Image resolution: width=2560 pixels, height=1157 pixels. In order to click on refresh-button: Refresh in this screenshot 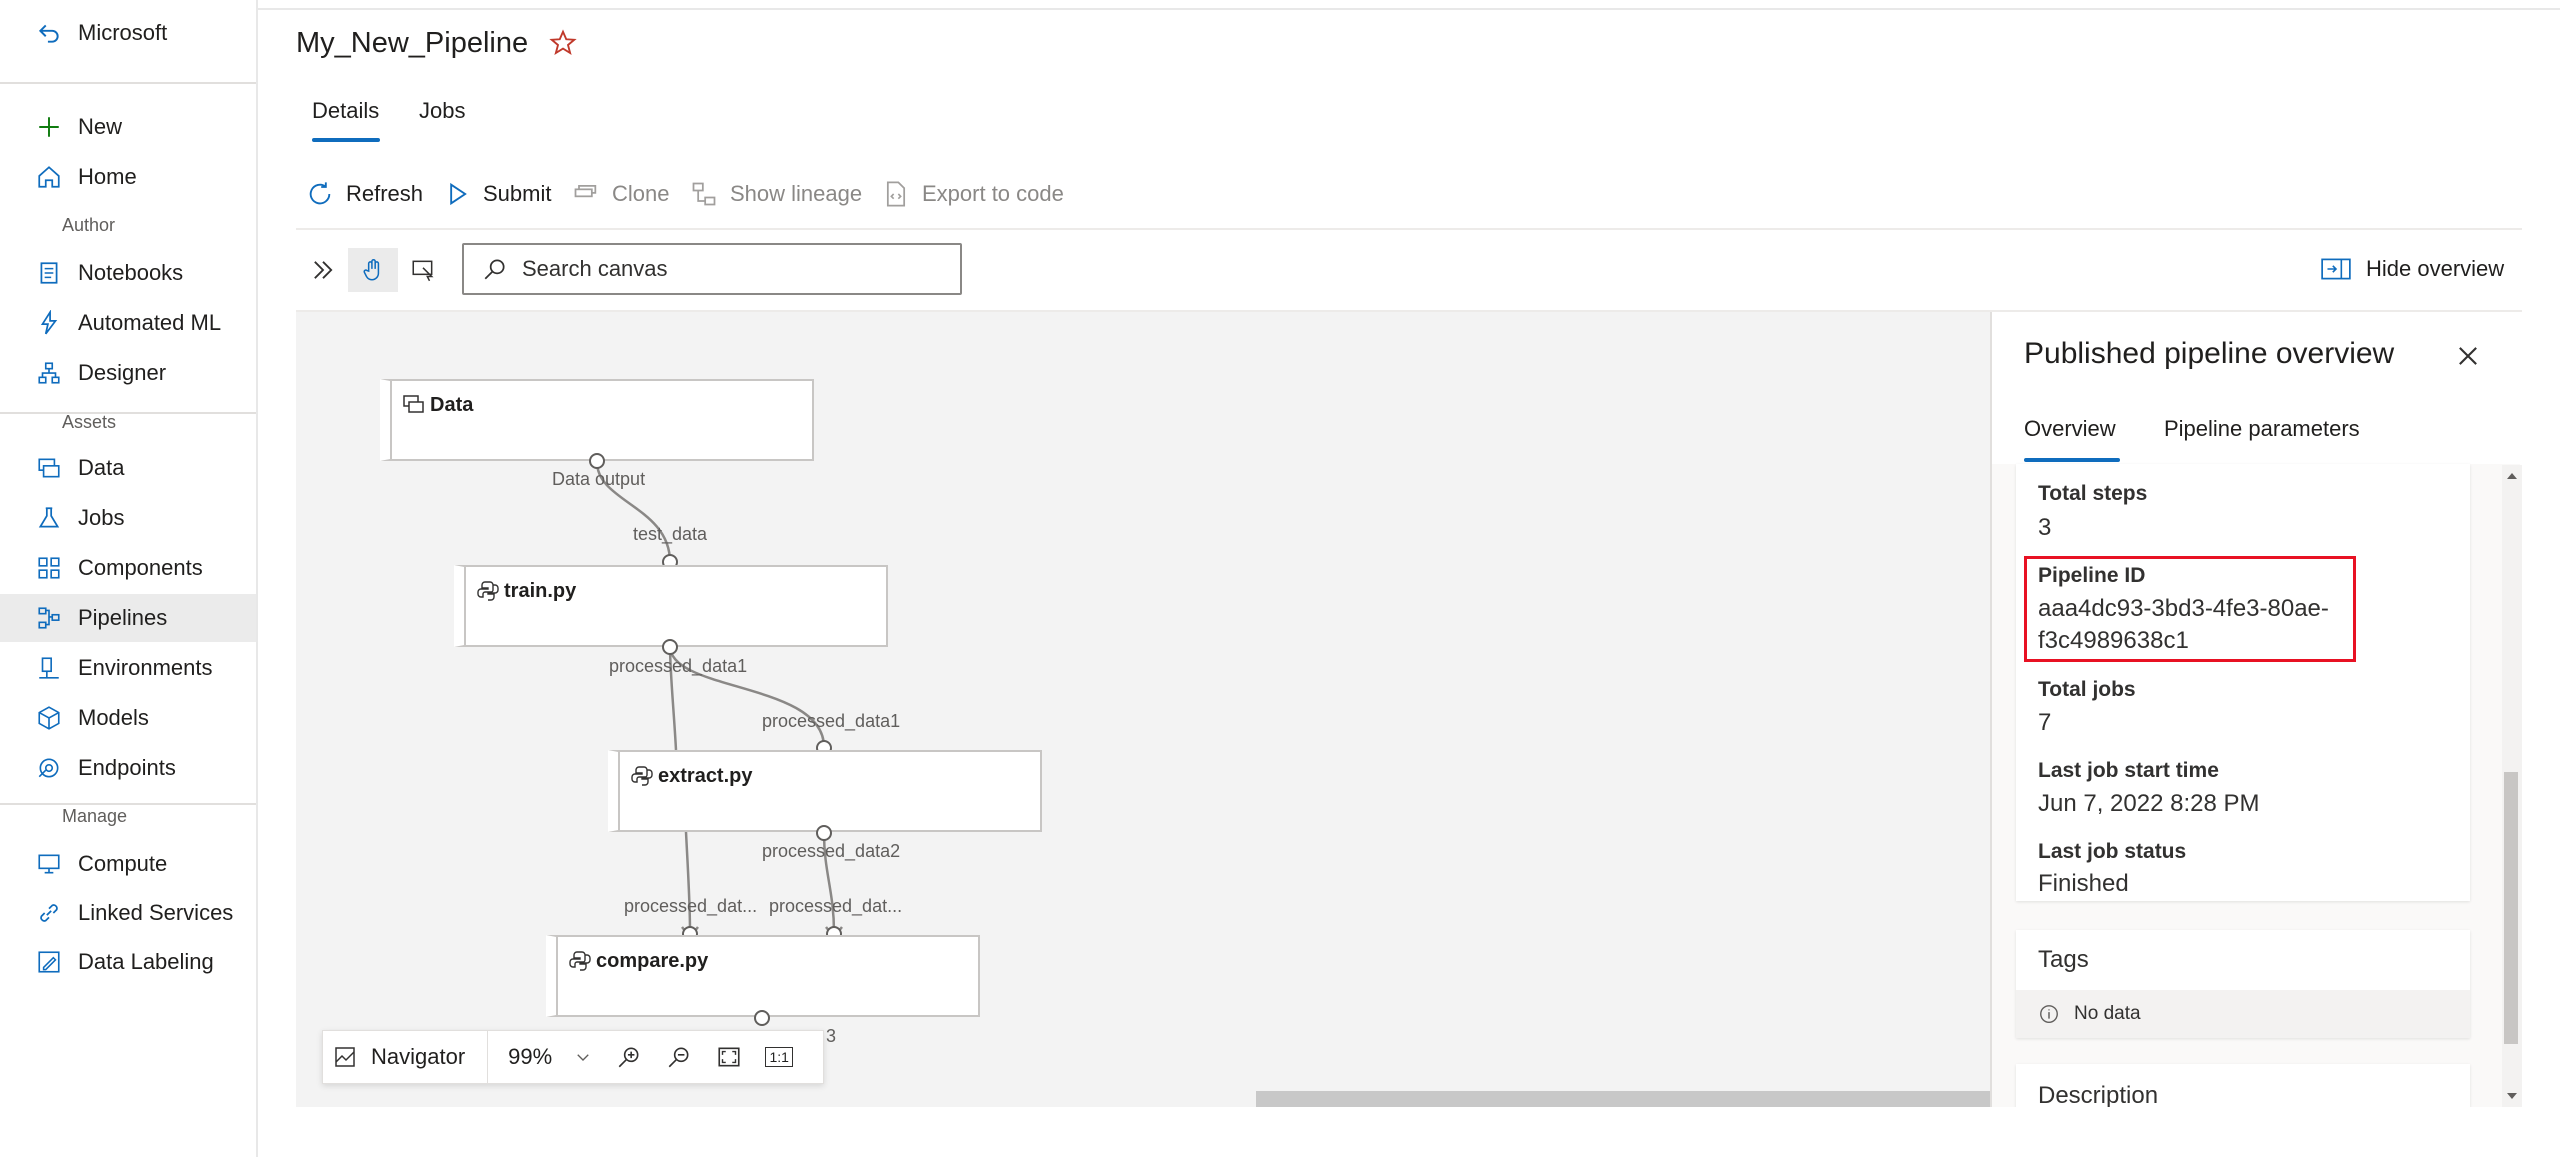, I will do `click(364, 194)`.